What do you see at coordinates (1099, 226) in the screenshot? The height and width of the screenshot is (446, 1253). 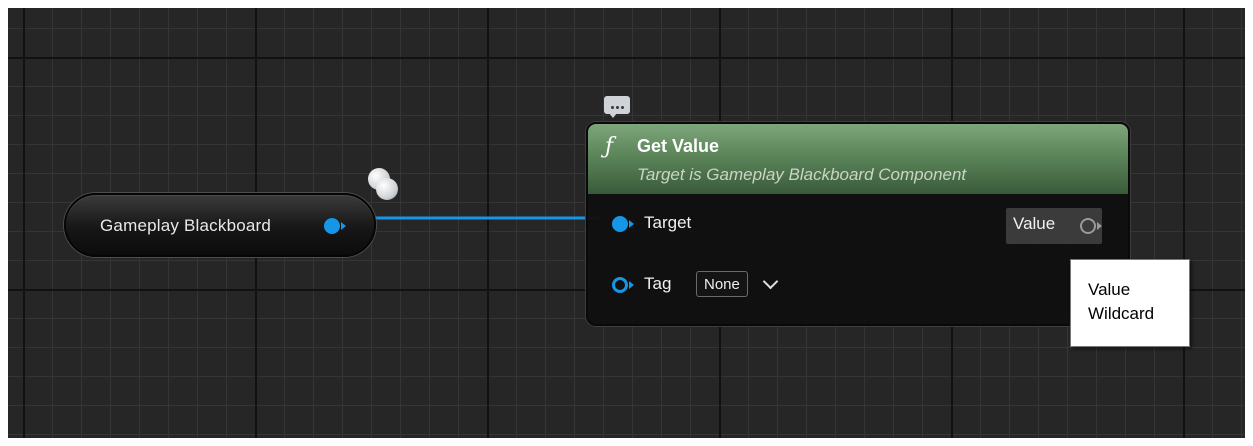 I see `value-pin-arrow-icon` at bounding box center [1099, 226].